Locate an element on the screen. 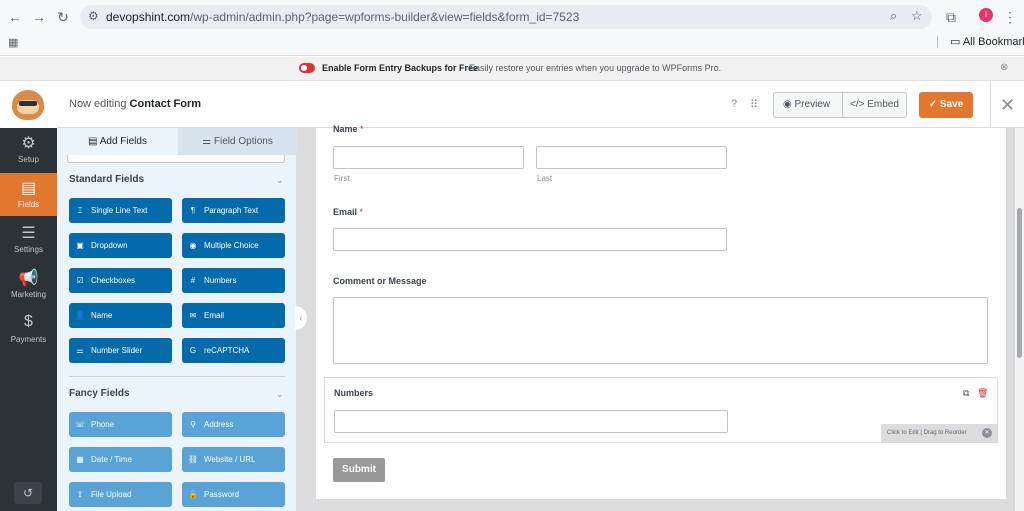 This screenshot has height=511, width=1024. phone-icon: ☏ is located at coordinates (79, 424).